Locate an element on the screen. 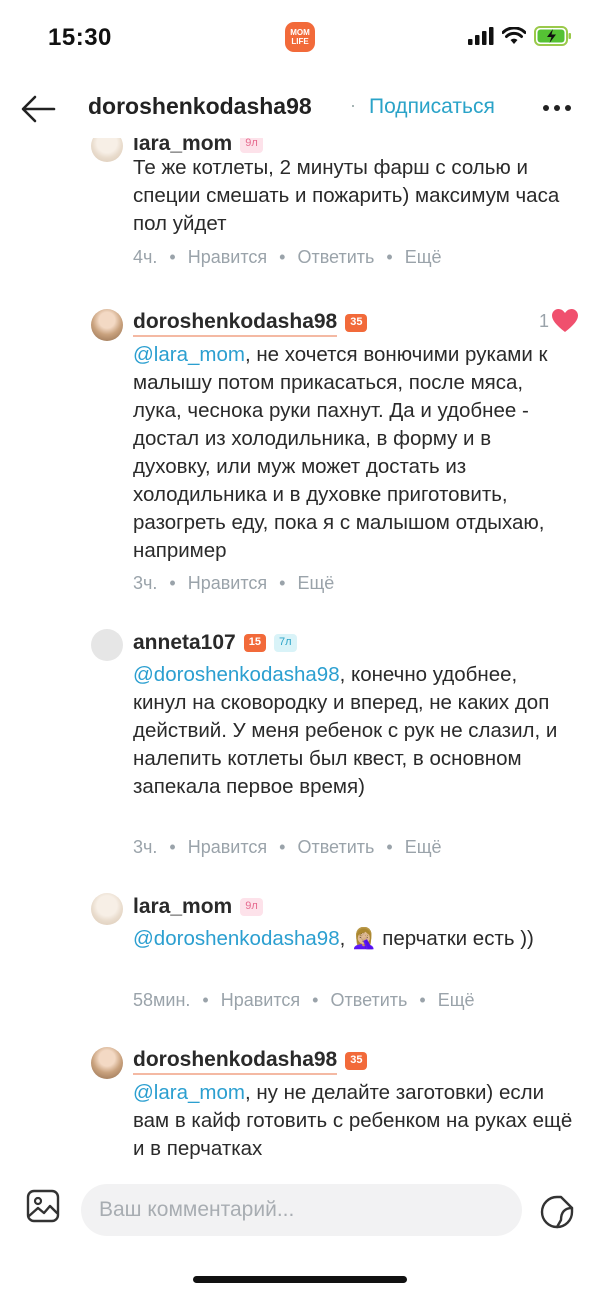  more-options-button is located at coordinates (560, 108).